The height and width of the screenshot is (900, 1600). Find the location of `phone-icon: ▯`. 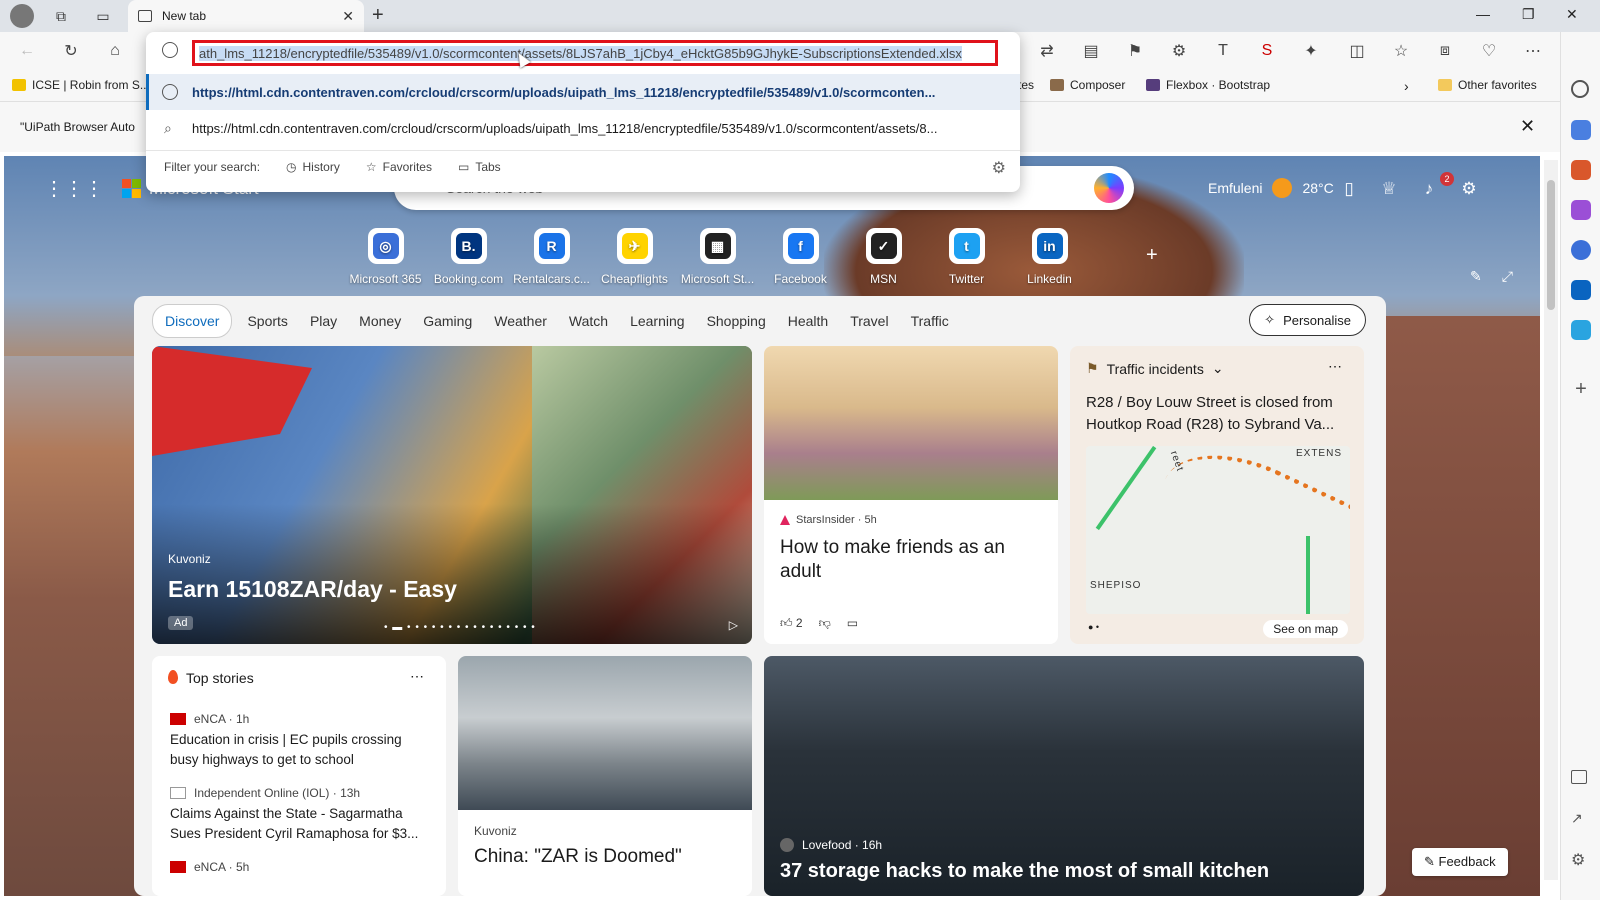

phone-icon: ▯ is located at coordinates (1349, 189).